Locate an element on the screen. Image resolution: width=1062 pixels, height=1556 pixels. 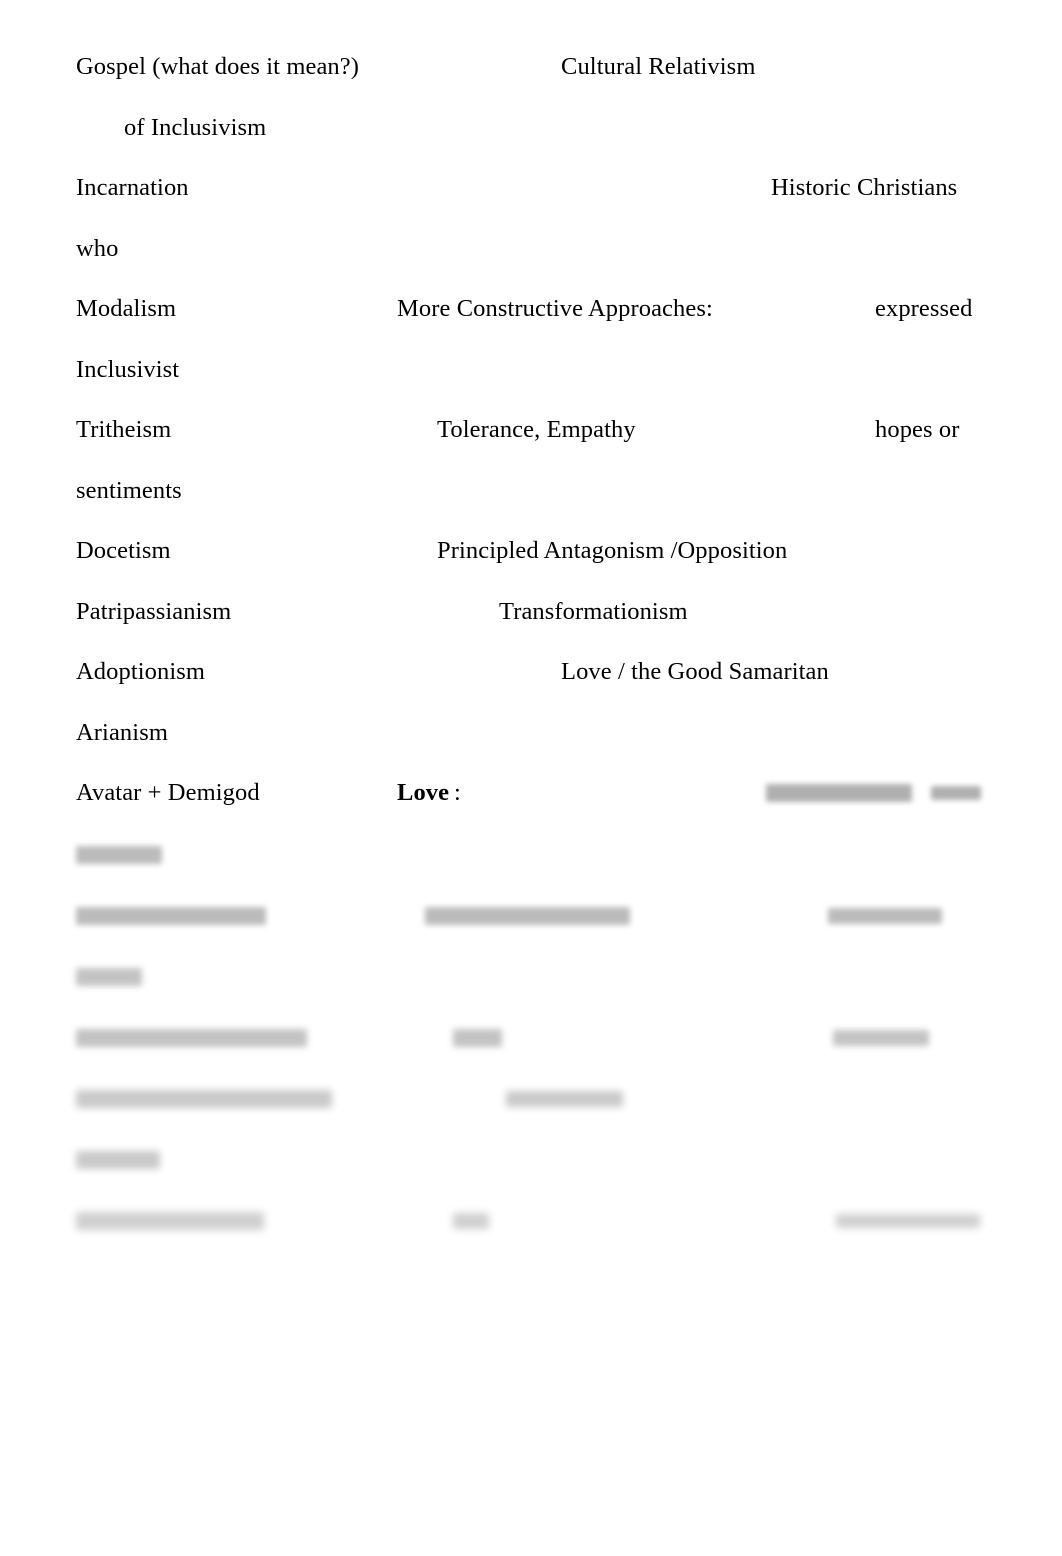
text-segment: Patripassianism is located at coordinates (154, 611).